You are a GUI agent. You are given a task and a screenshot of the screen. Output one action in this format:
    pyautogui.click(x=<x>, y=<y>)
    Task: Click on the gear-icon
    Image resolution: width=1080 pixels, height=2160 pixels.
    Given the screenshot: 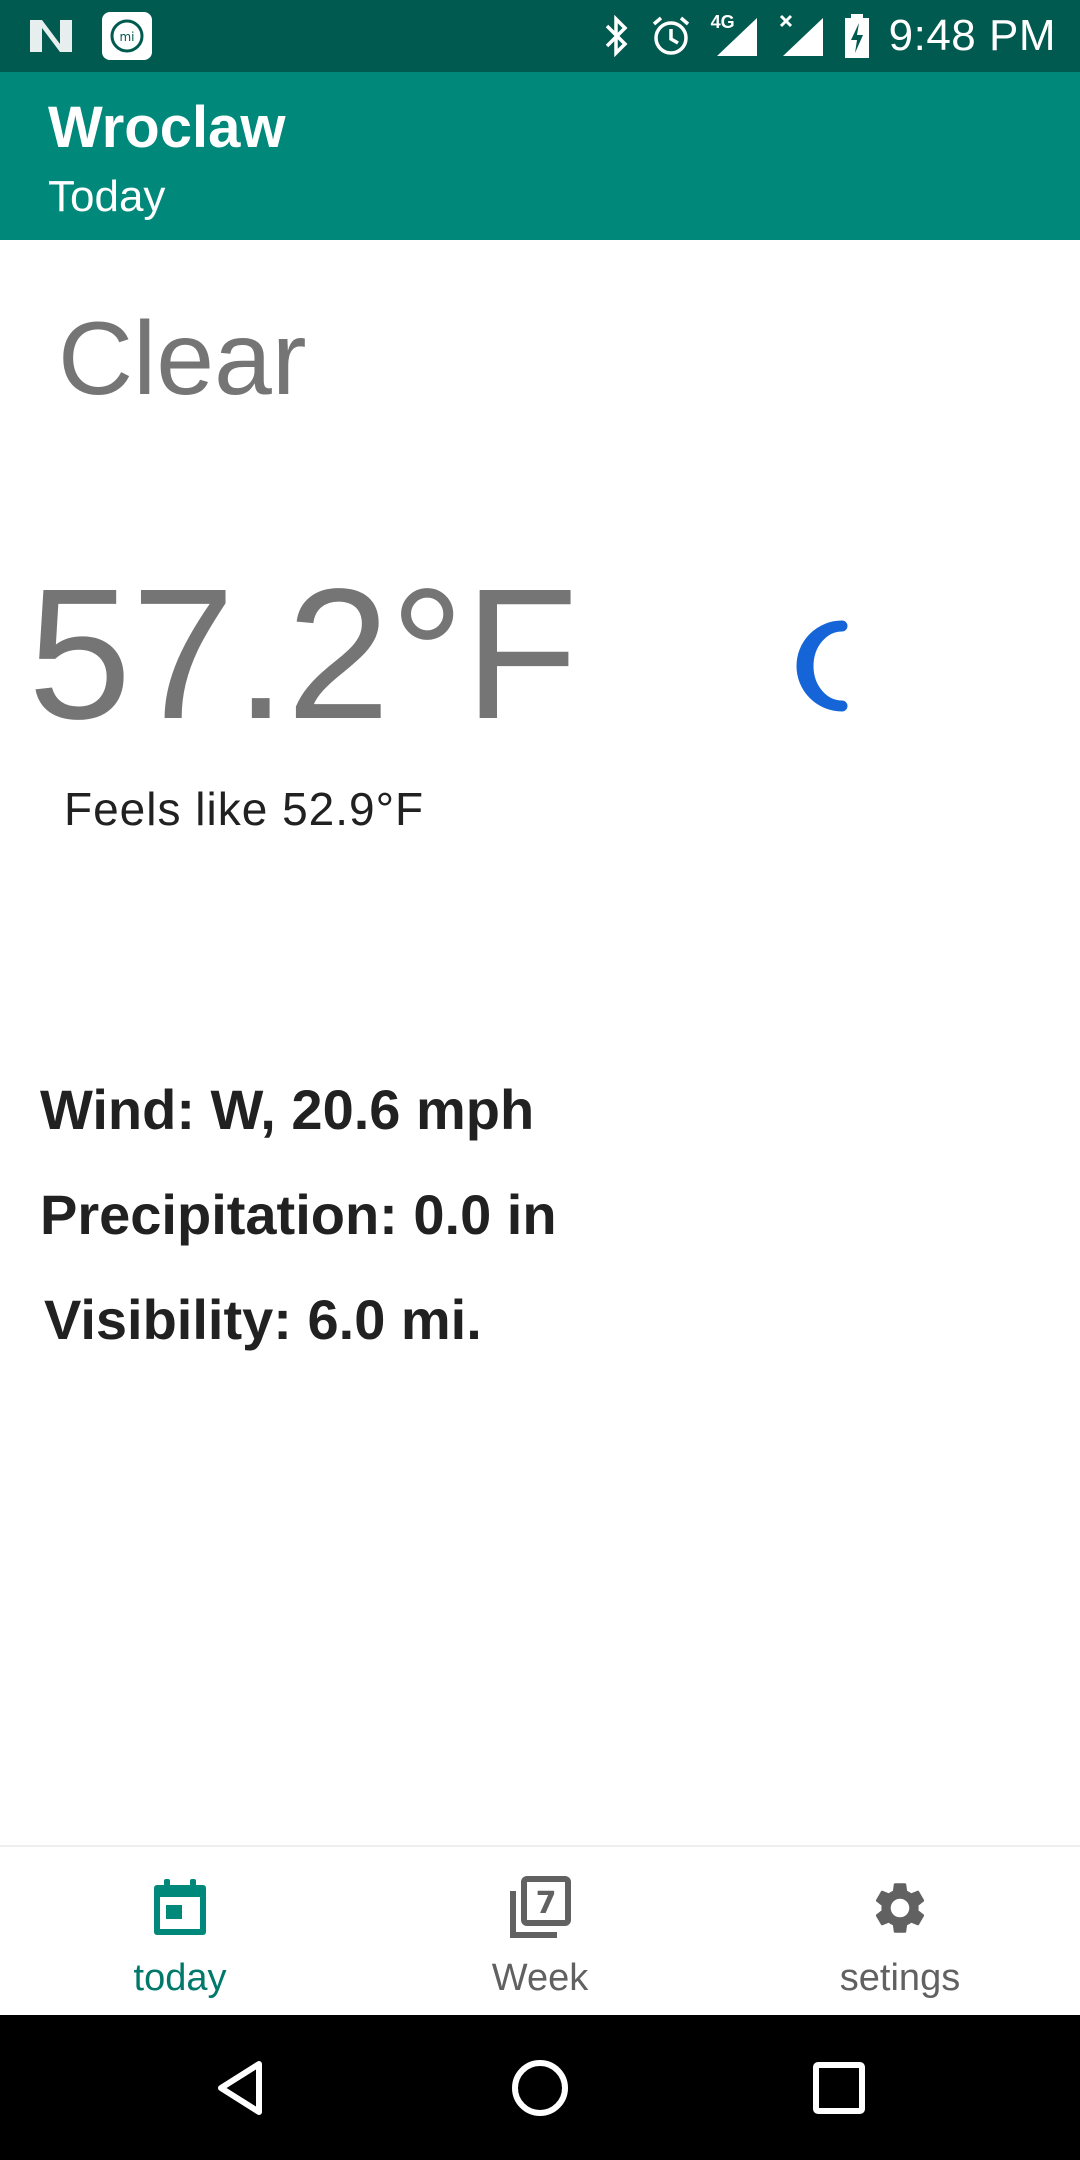 What is the action you would take?
    pyautogui.click(x=900, y=1908)
    